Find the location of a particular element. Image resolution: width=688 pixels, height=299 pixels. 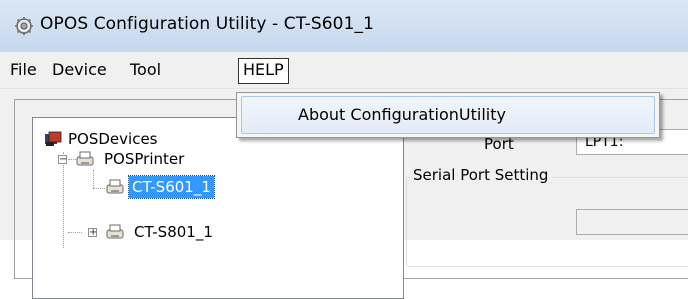

tree-label-selected: CT-S601_1 is located at coordinates (171, 187).